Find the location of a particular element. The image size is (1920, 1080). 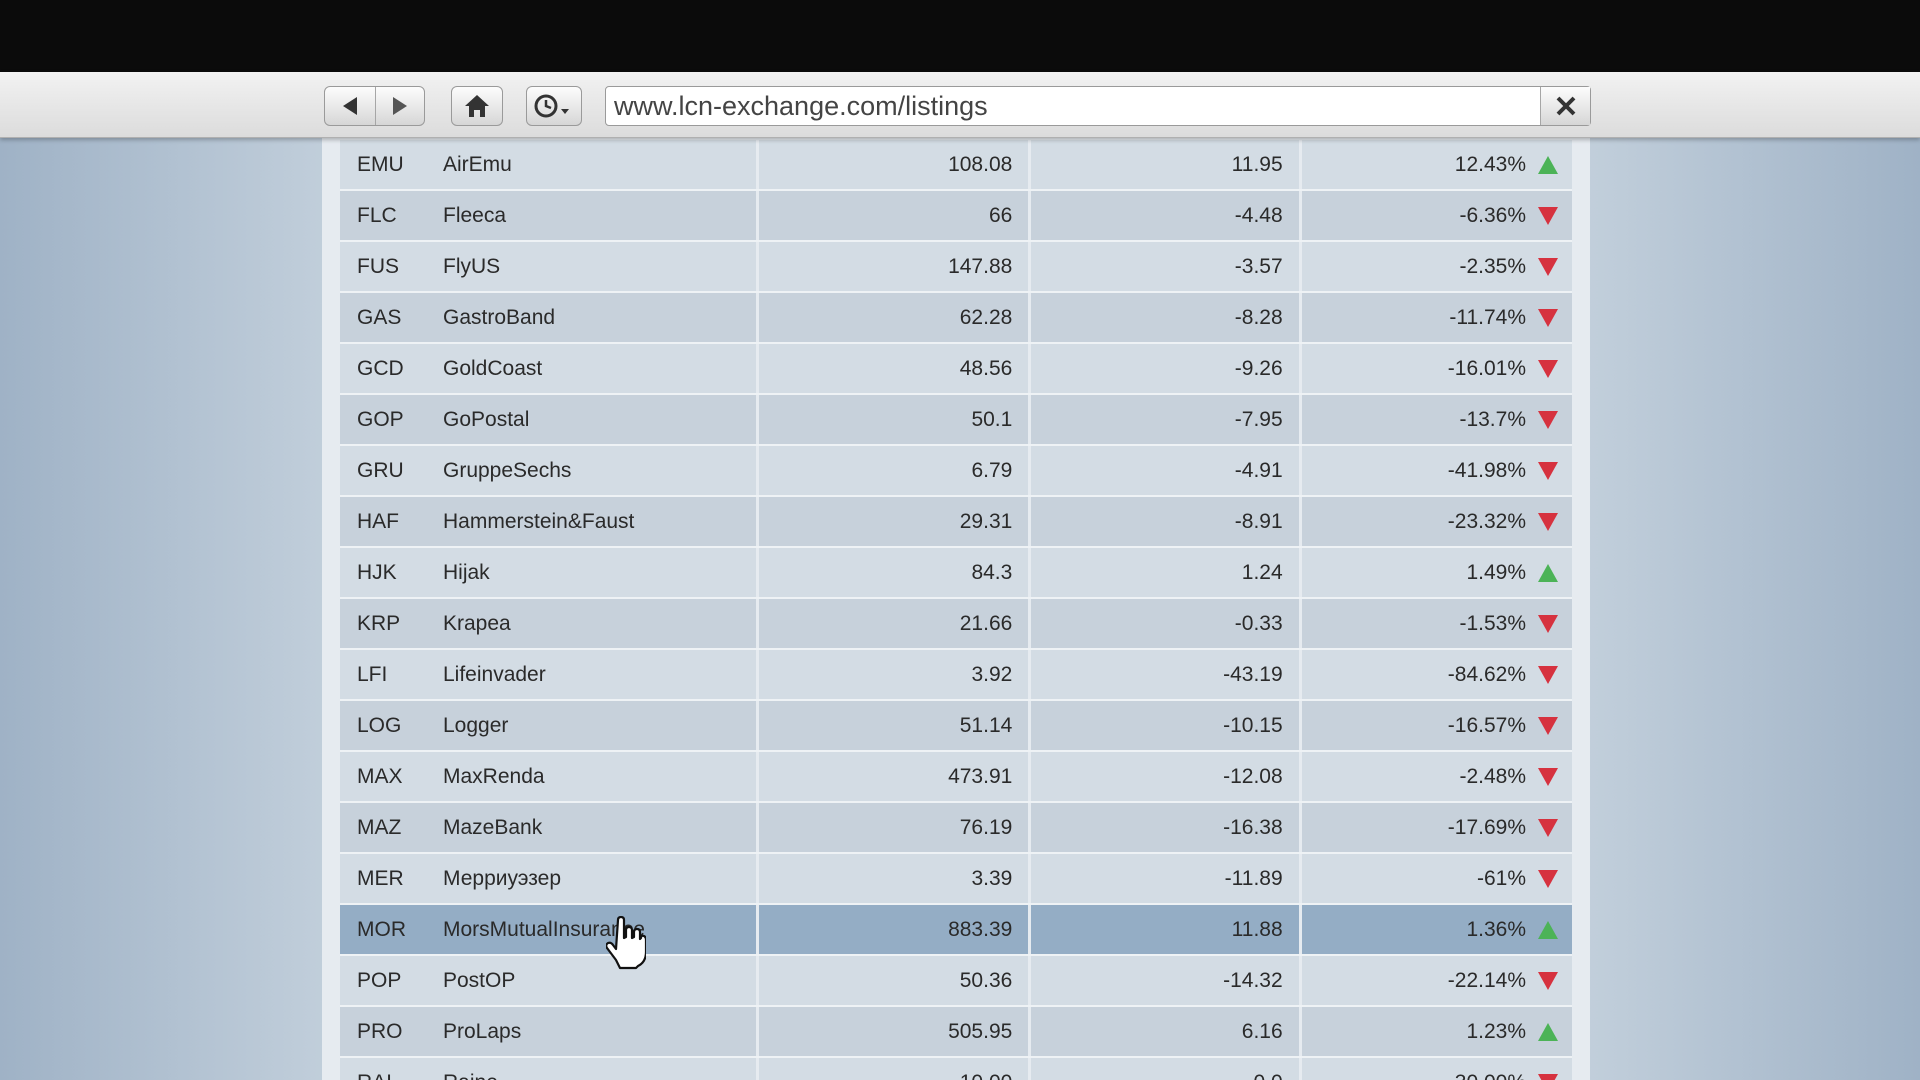

address-bar: www.lcn-exchange.com/listings is located at coordinates (1098, 106).